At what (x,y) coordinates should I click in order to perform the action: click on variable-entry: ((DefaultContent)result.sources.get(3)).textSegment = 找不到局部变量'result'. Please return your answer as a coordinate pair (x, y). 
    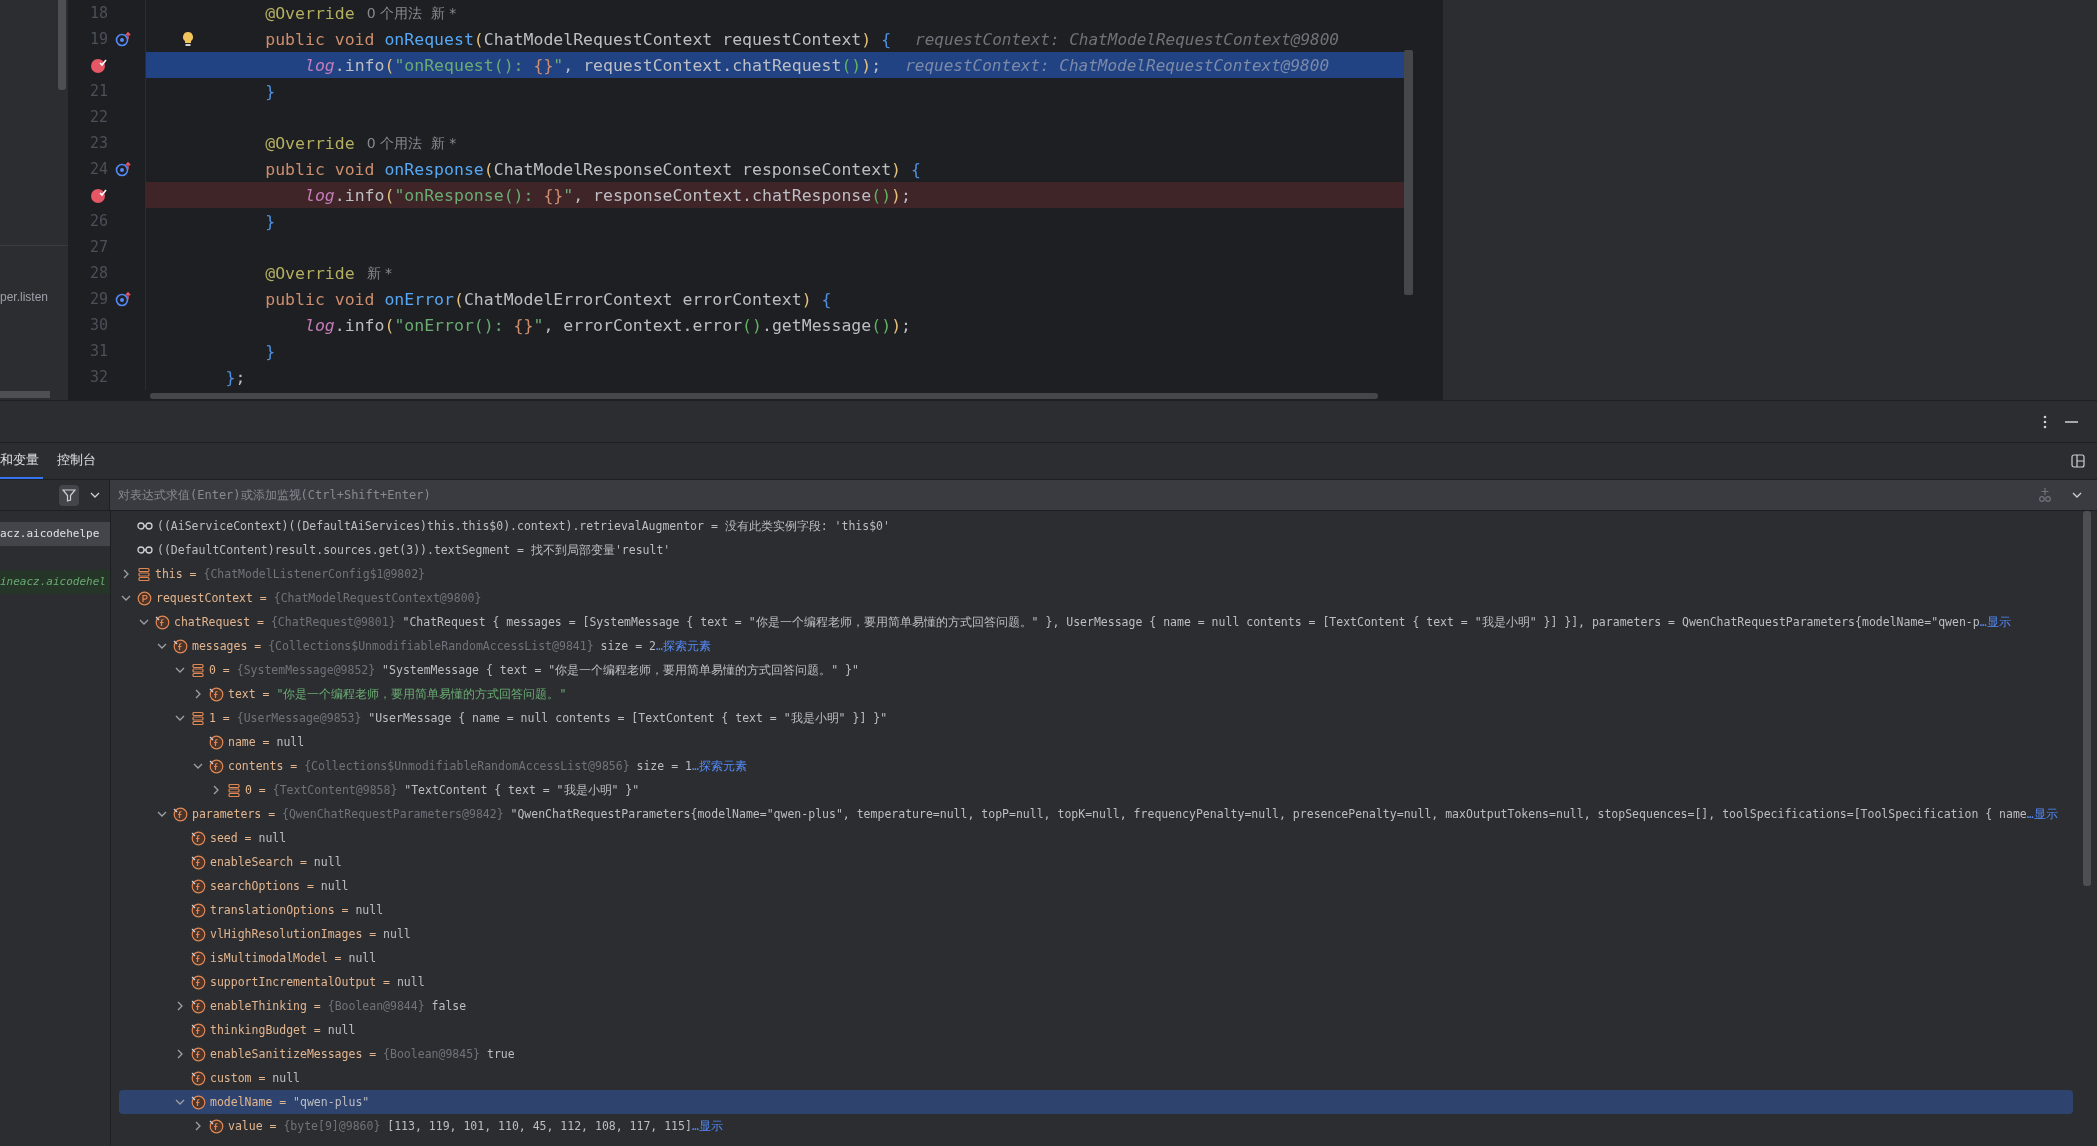
    Looking at the image, I should click on (414, 550).